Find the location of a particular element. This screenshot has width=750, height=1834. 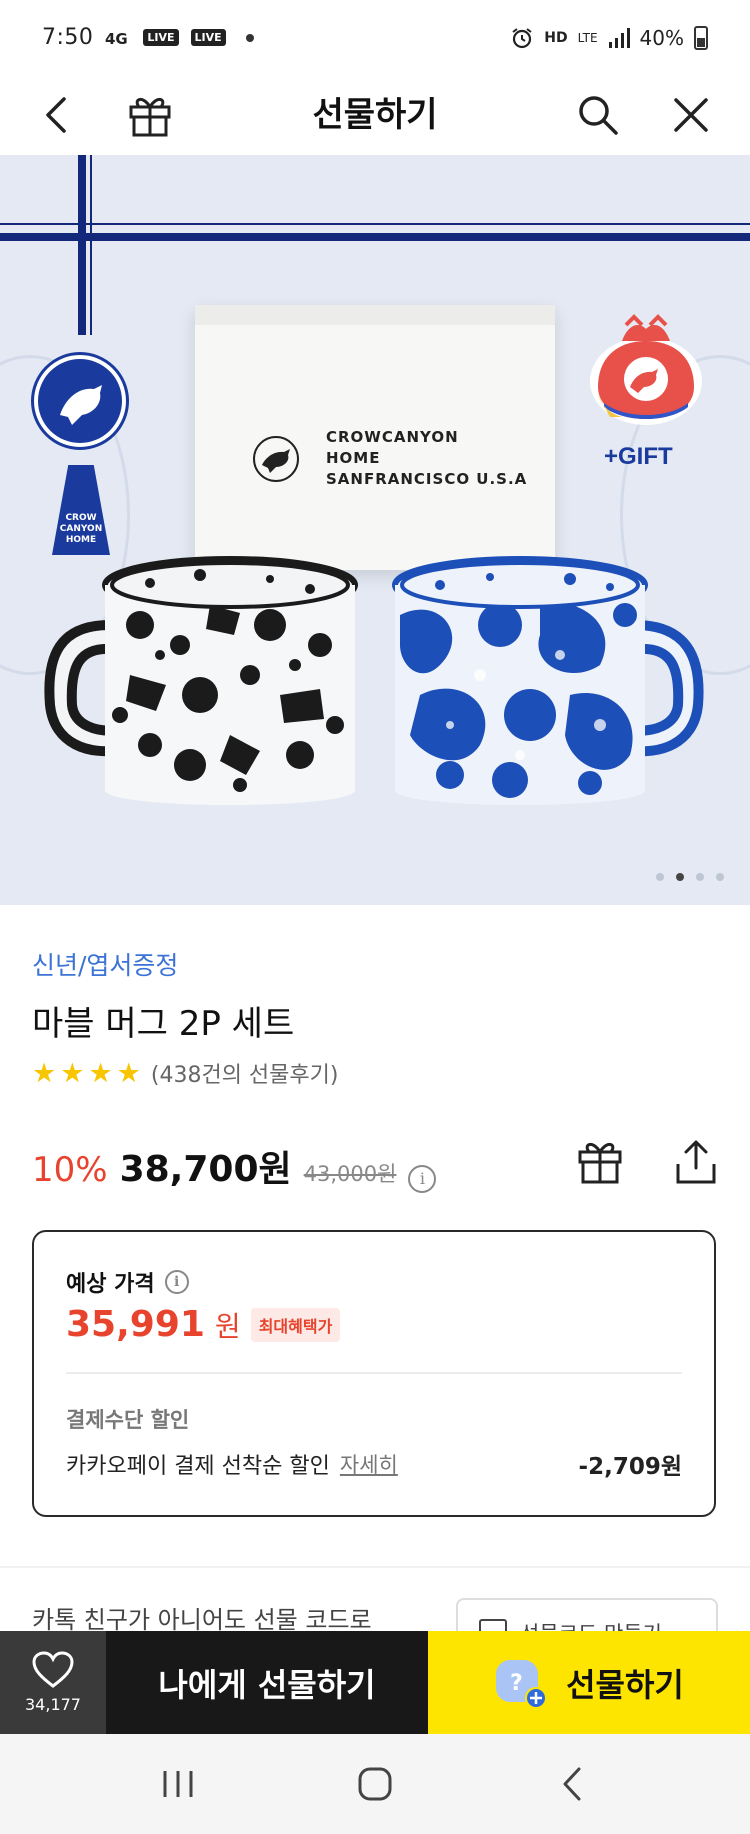

wish-count: 34,177 is located at coordinates (53, 1704).